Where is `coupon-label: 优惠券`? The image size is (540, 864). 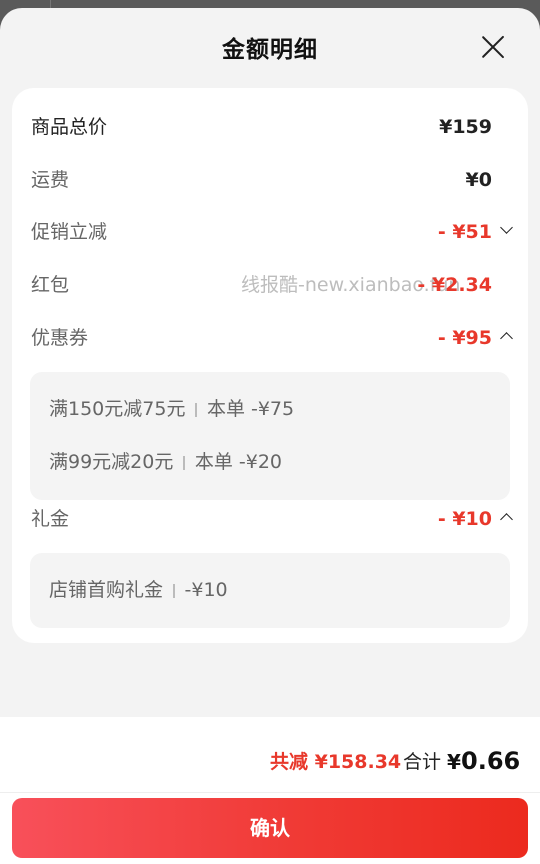 coupon-label: 优惠券 is located at coordinates (60, 338).